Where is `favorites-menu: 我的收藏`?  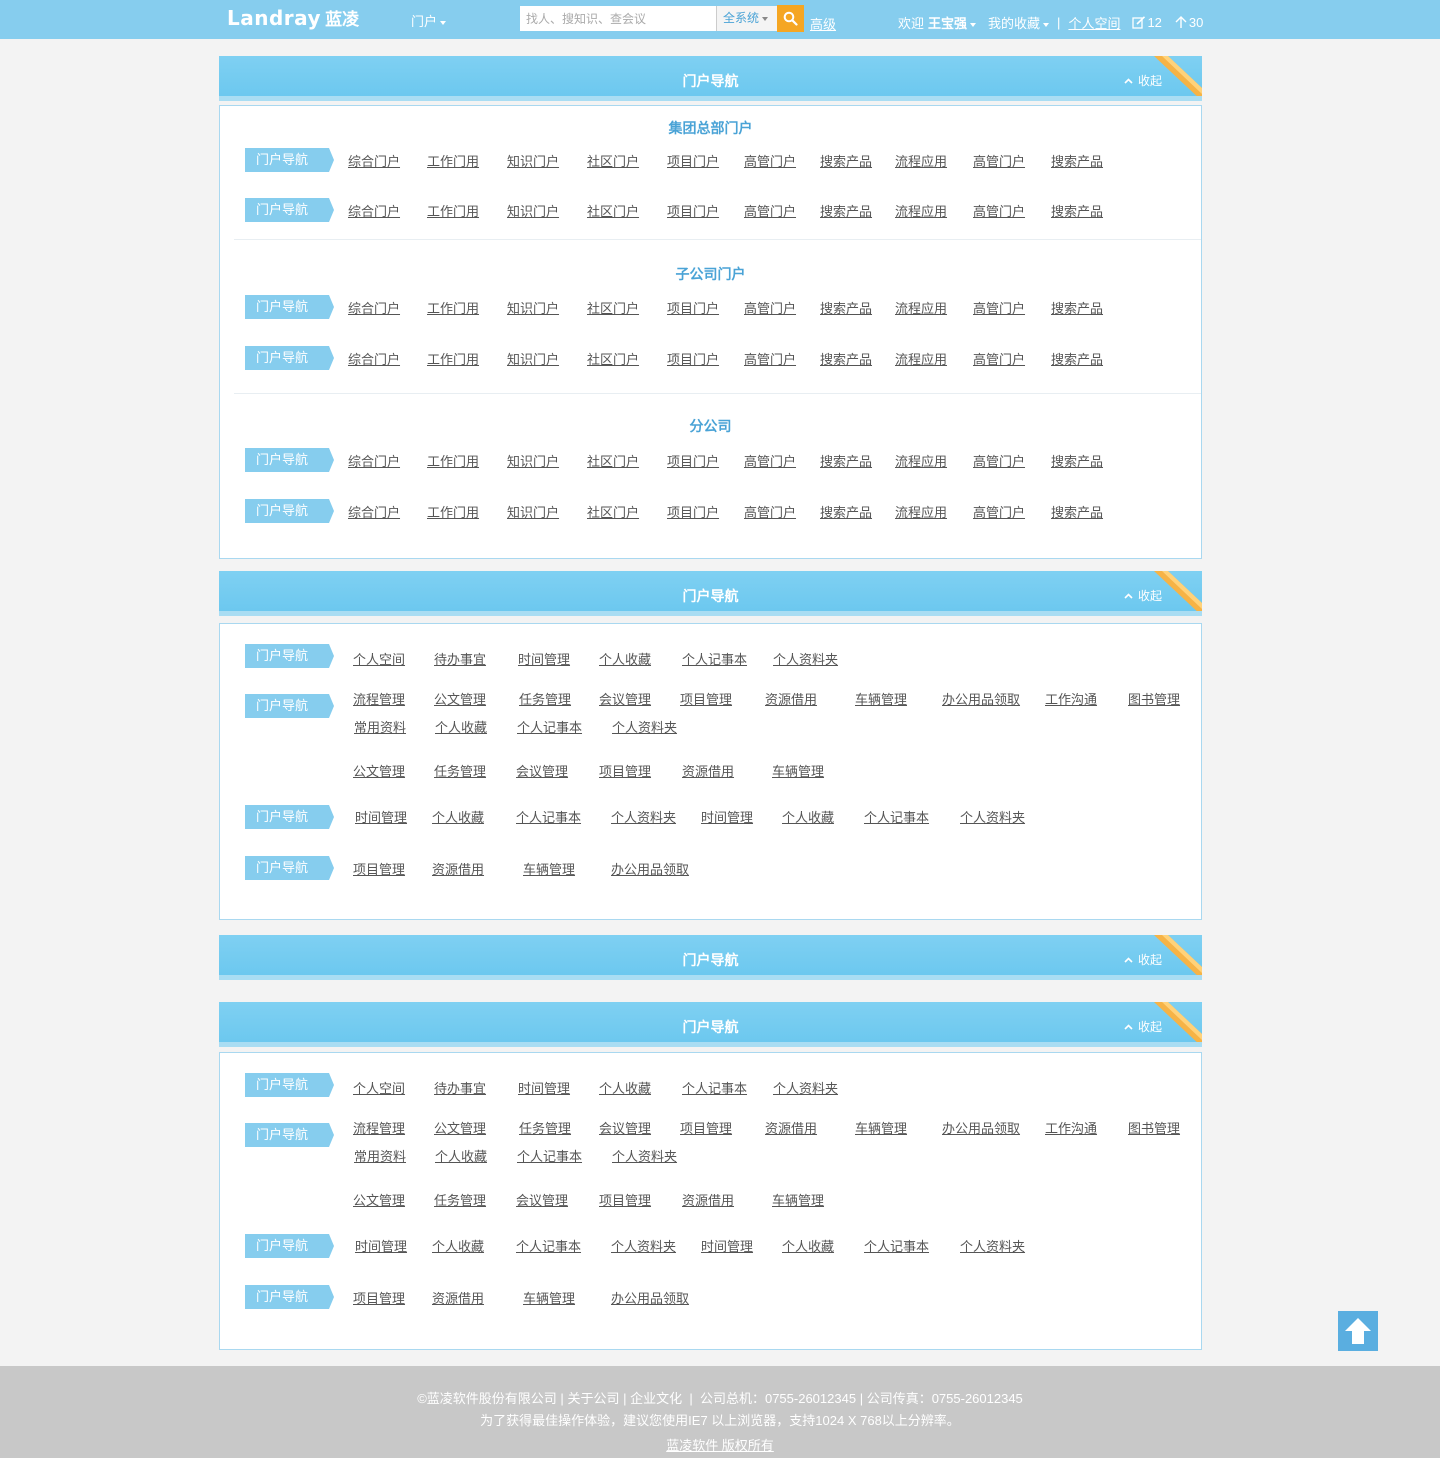
favorites-menu: 我的收藏 is located at coordinates (1019, 22).